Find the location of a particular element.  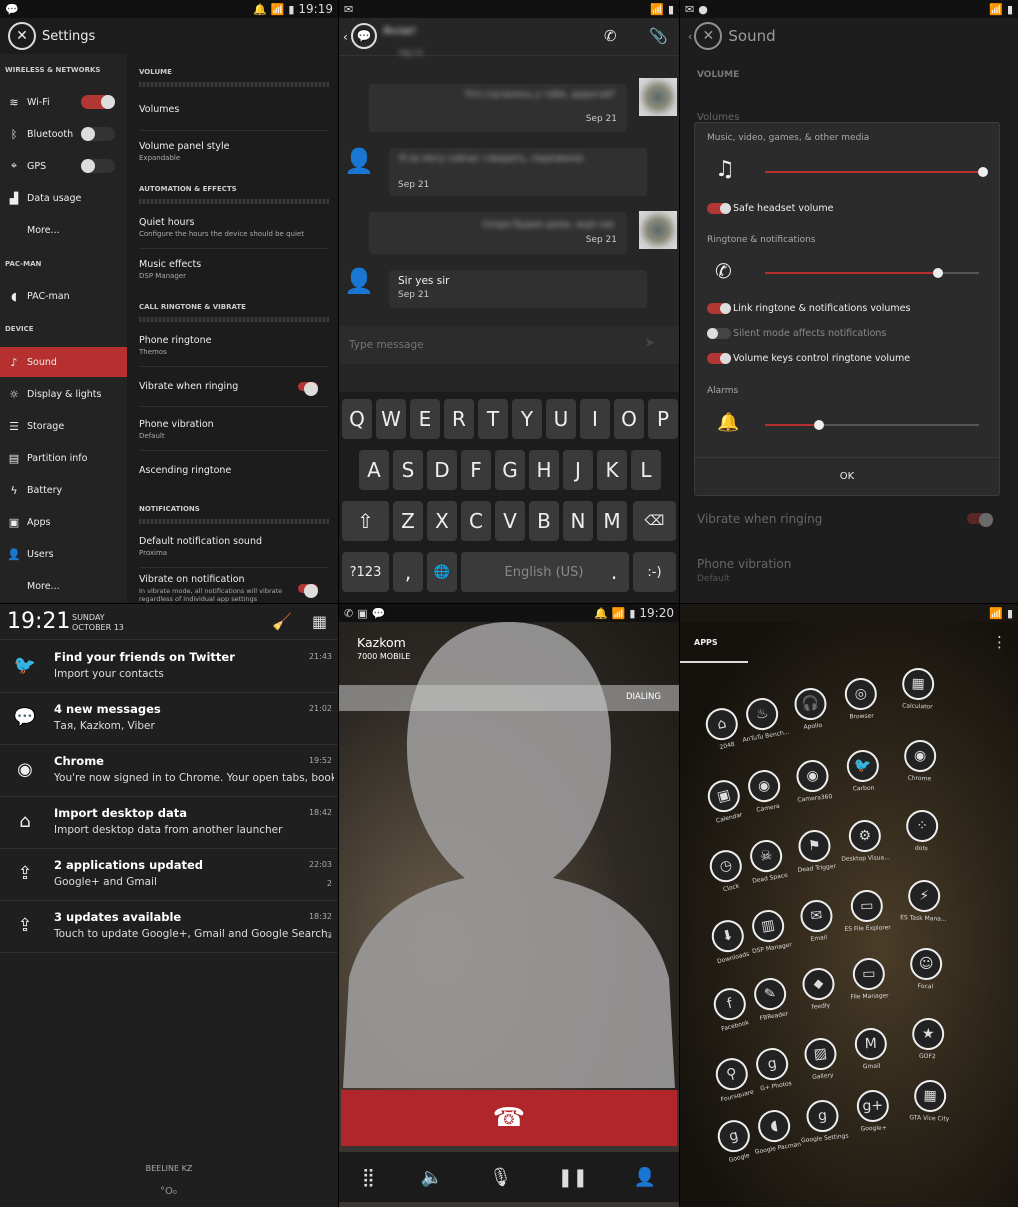

period-key: . is located at coordinates (614, 572).